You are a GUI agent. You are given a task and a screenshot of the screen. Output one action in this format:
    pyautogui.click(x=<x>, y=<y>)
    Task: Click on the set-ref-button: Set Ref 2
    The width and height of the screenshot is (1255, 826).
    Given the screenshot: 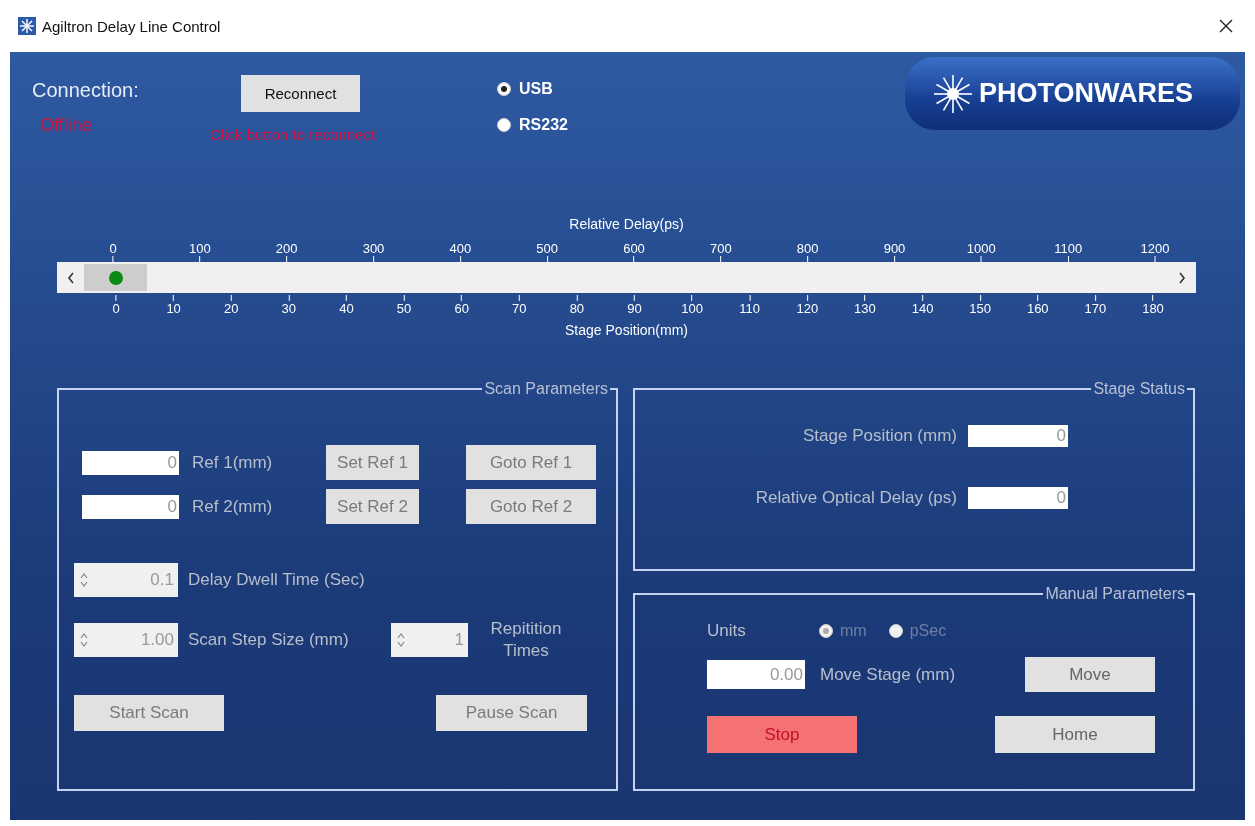 What is the action you would take?
    pyautogui.click(x=372, y=506)
    